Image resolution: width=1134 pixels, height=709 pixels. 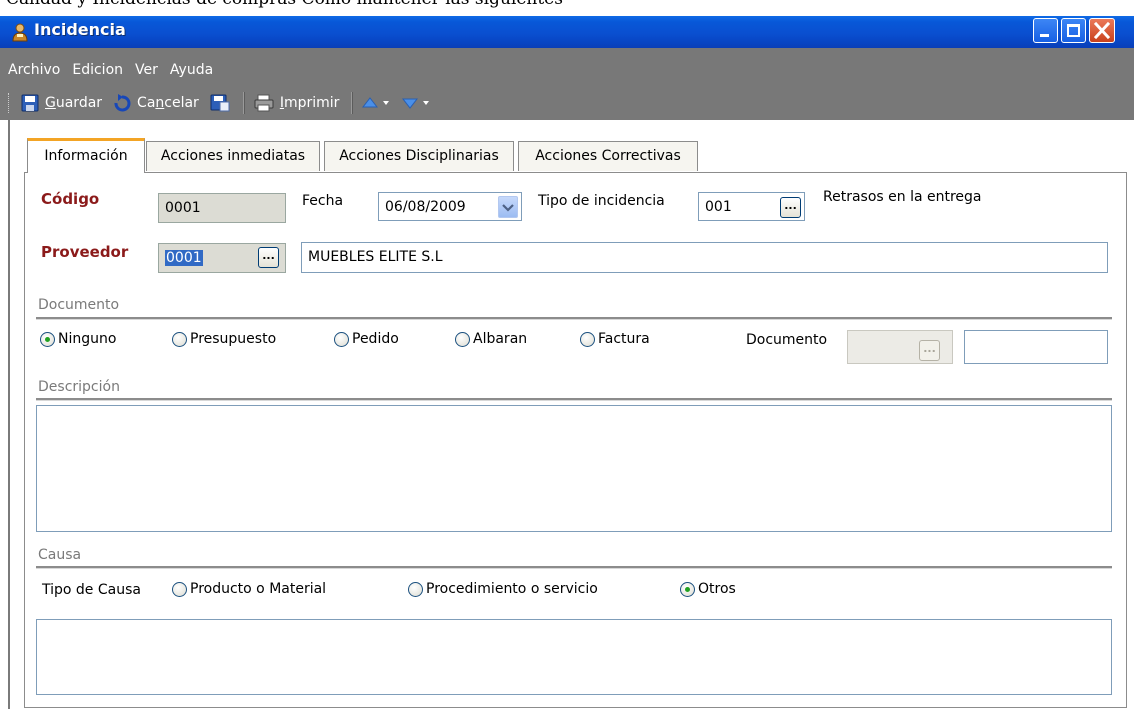 I want to click on documento-divider, so click(x=574, y=318).